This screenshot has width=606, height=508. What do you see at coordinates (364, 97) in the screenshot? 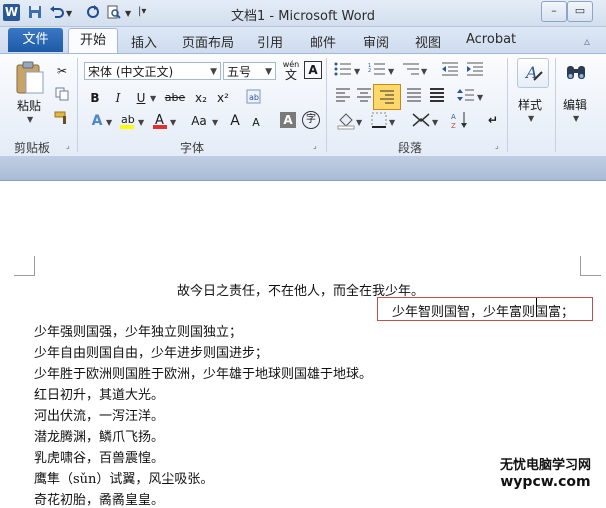
I see `align-center-icon` at bounding box center [364, 97].